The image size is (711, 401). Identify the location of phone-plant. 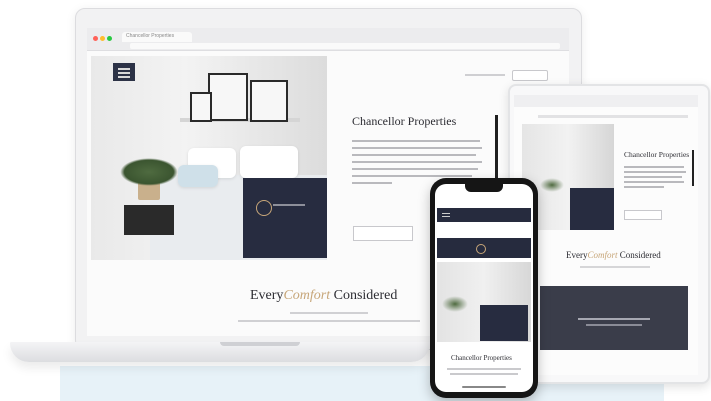
(455, 304).